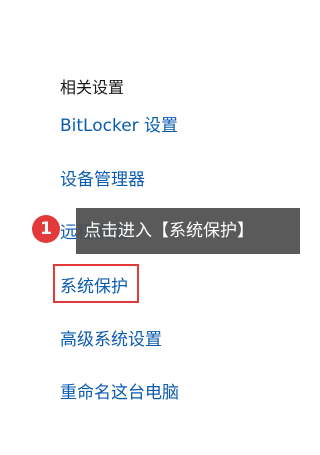 Image resolution: width=320 pixels, height=455 pixels. What do you see at coordinates (188, 231) in the screenshot?
I see `annotation-tooltip: 点击进入【系统保护】` at bounding box center [188, 231].